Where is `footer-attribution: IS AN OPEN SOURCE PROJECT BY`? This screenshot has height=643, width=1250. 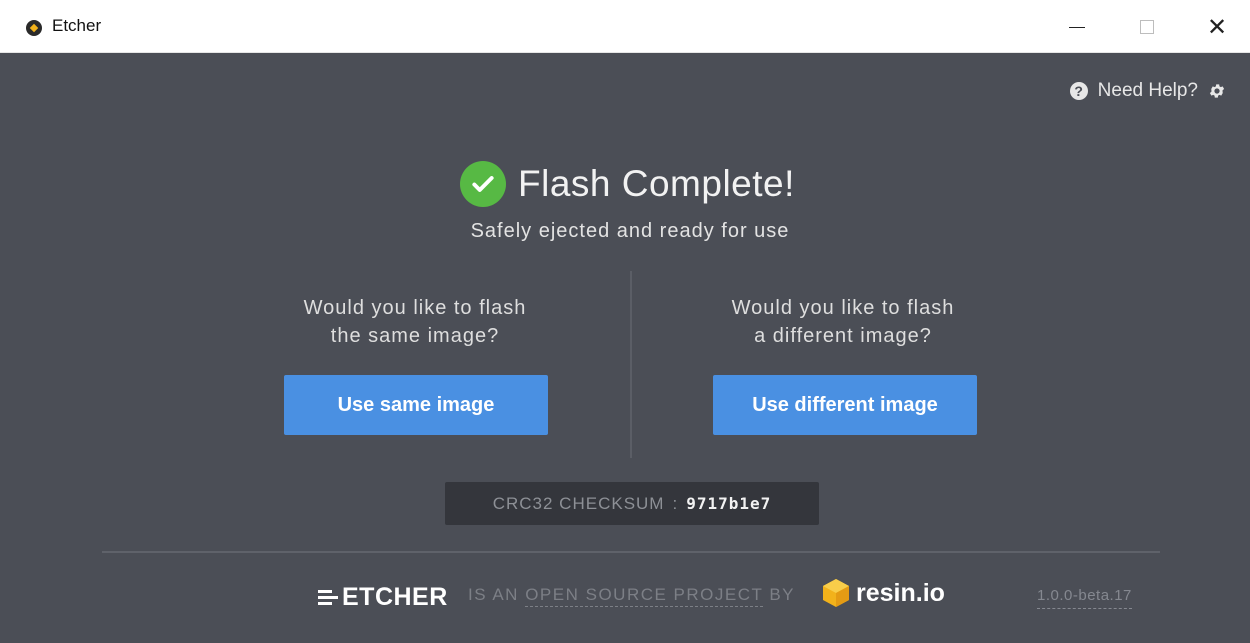
footer-attribution: IS AN OPEN SOURCE PROJECT BY is located at coordinates (632, 596).